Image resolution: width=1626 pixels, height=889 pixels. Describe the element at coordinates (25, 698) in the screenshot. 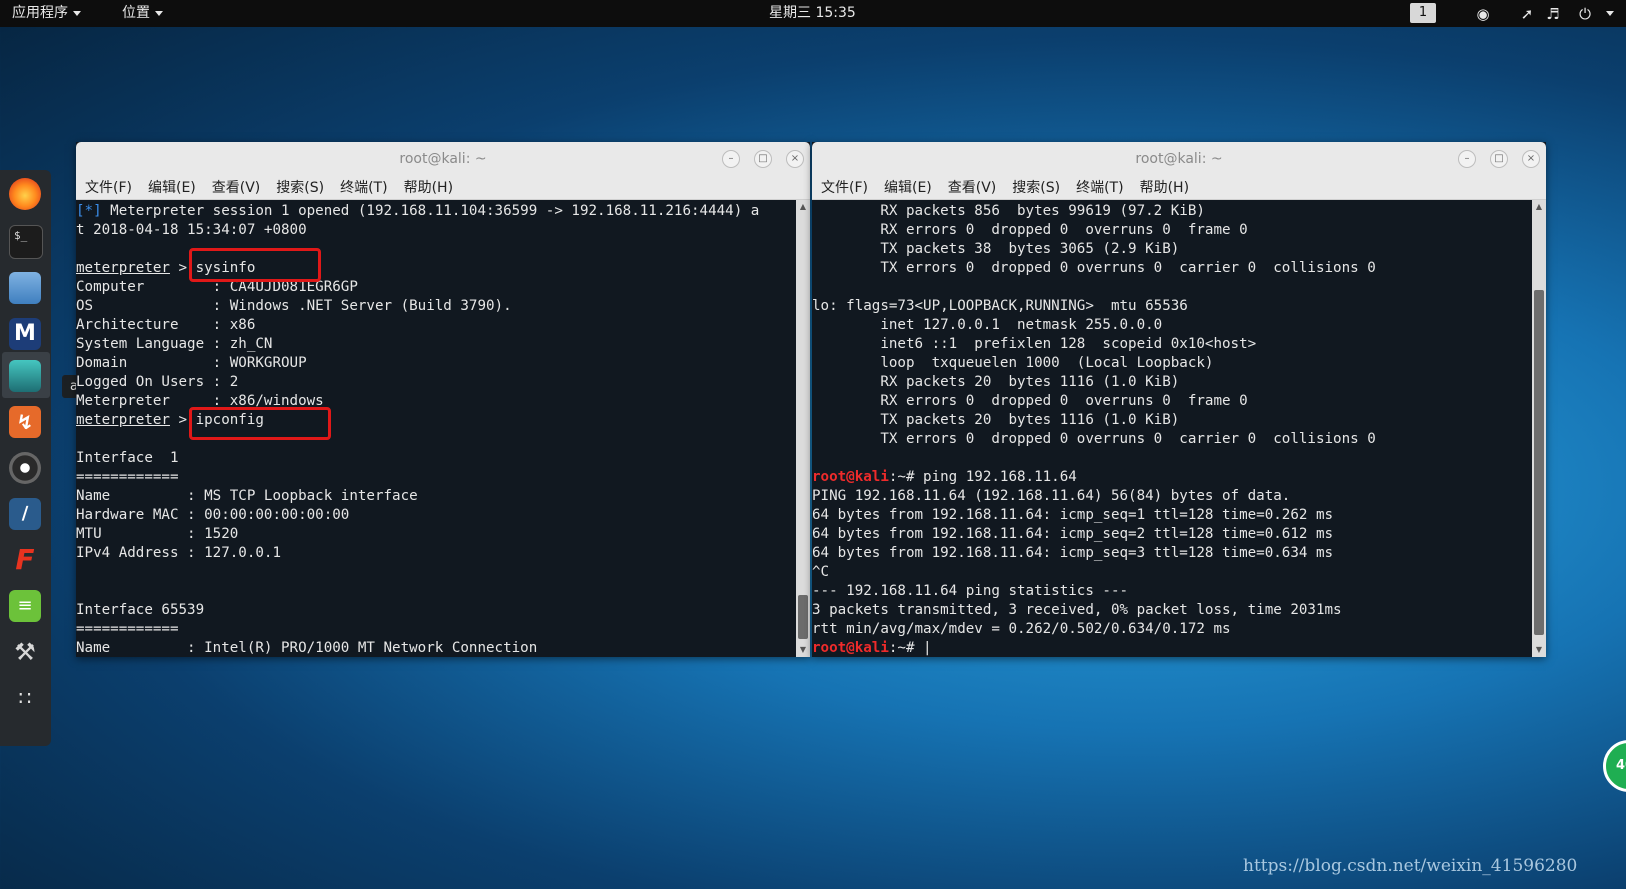

I see `app-grid-icon: ∷` at that location.